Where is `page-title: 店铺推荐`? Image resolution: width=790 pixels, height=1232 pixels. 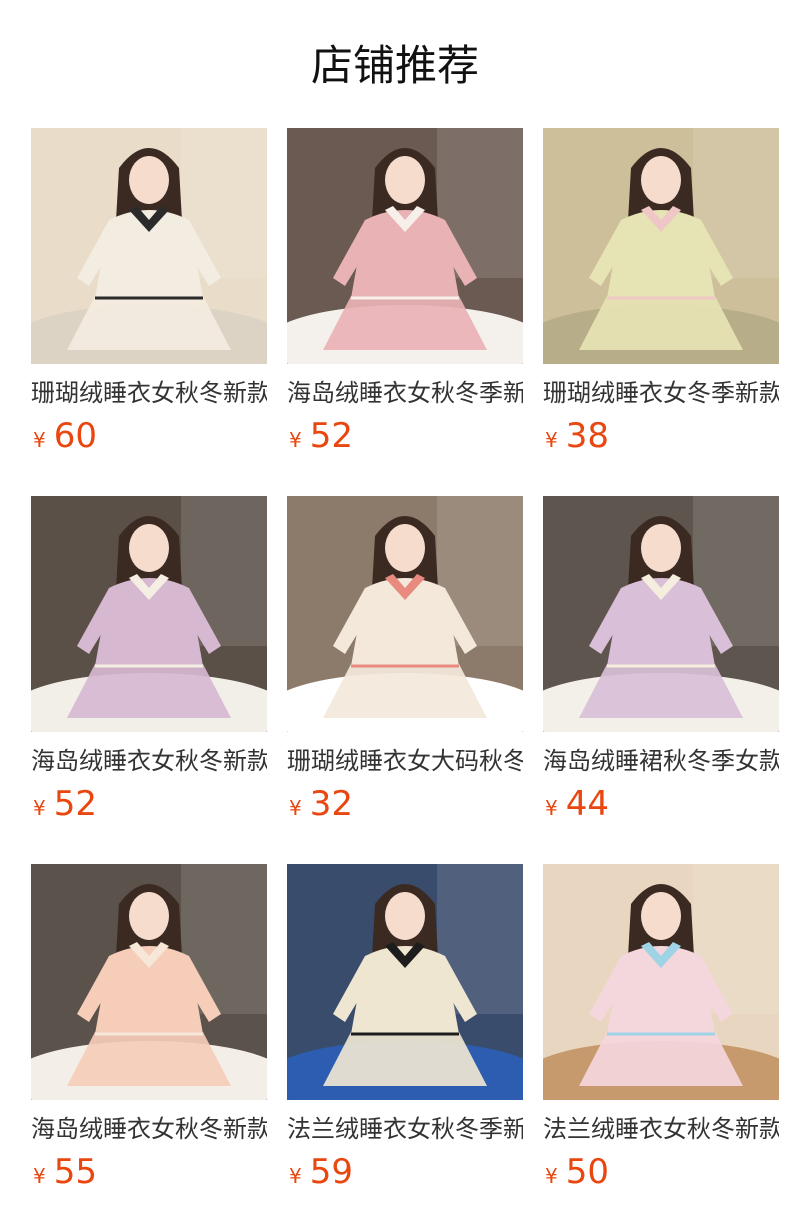
page-title: 店铺推荐 is located at coordinates (394, 65).